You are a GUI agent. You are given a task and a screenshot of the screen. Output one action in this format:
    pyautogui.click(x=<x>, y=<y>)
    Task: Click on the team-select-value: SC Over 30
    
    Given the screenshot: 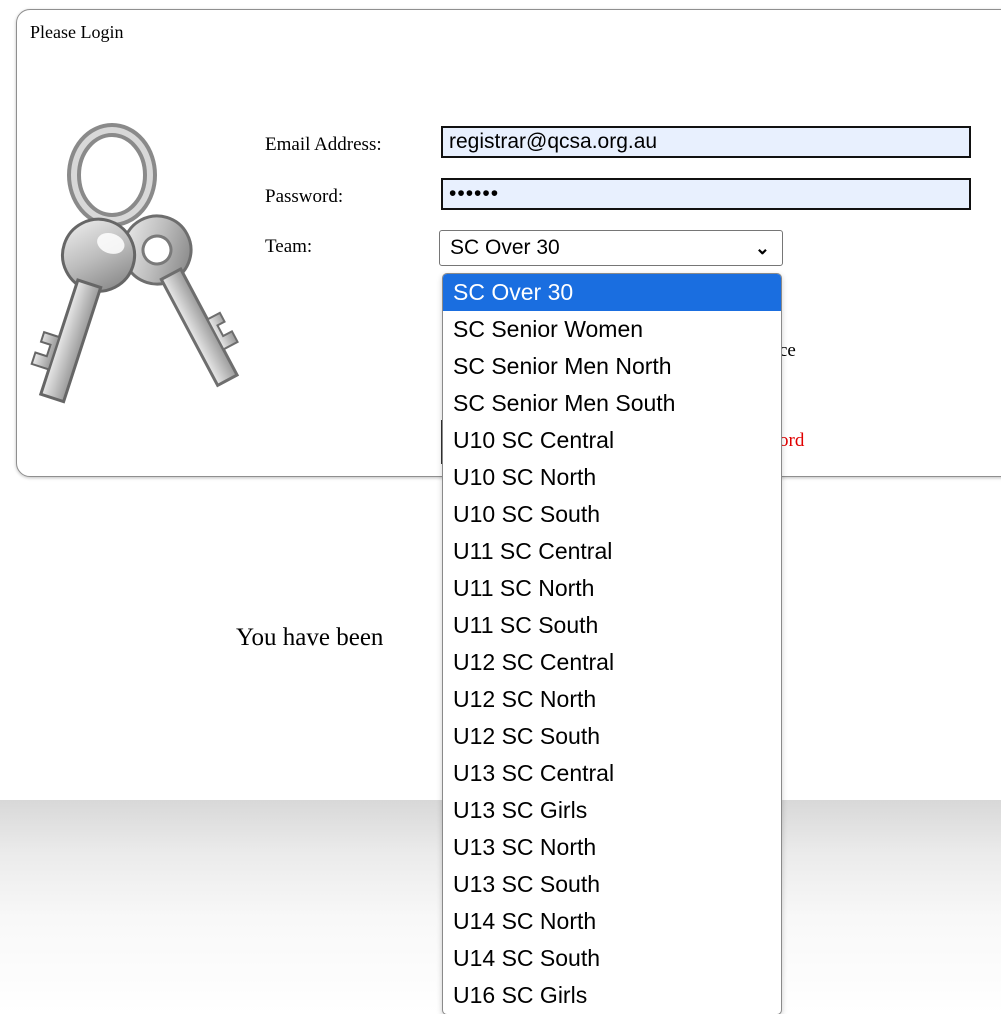 What is the action you would take?
    pyautogui.click(x=505, y=247)
    